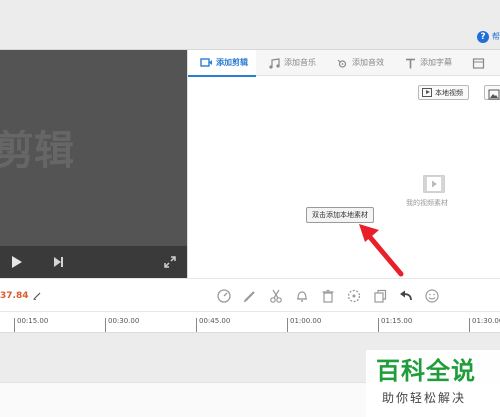  What do you see at coordinates (16, 262) in the screenshot?
I see `play-icon` at bounding box center [16, 262].